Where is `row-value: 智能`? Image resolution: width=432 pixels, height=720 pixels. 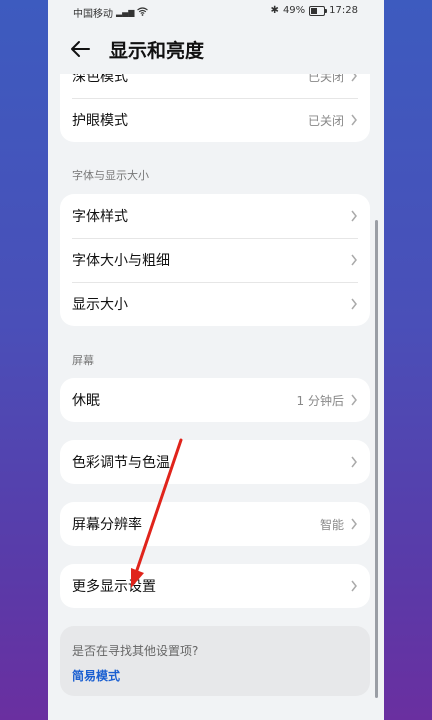 row-value: 智能 is located at coordinates (331, 524).